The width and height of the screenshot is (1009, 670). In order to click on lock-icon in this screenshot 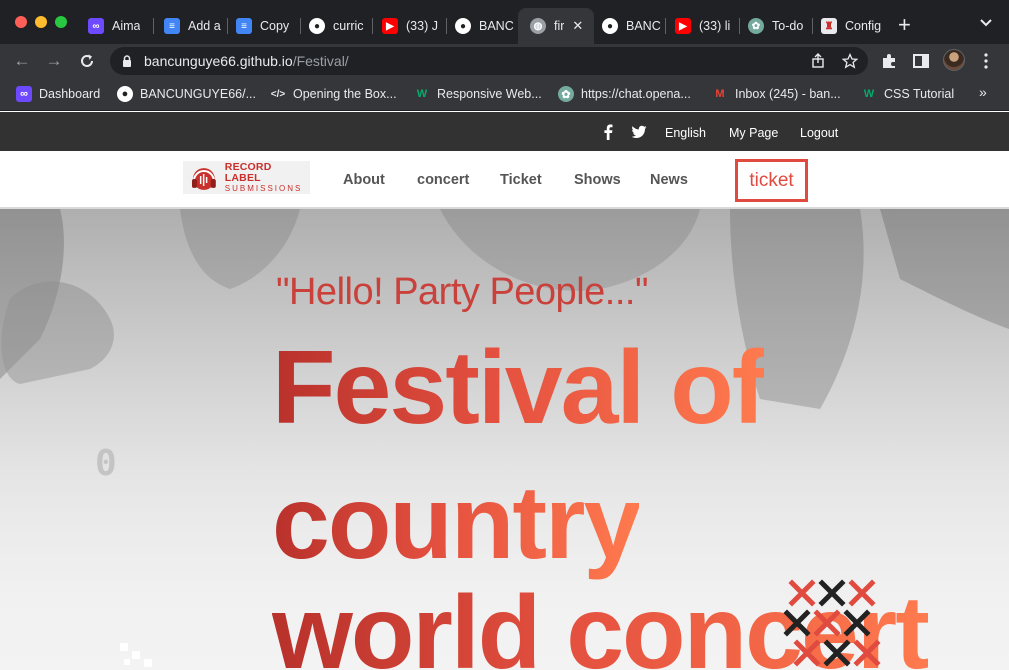, I will do `click(127, 61)`.